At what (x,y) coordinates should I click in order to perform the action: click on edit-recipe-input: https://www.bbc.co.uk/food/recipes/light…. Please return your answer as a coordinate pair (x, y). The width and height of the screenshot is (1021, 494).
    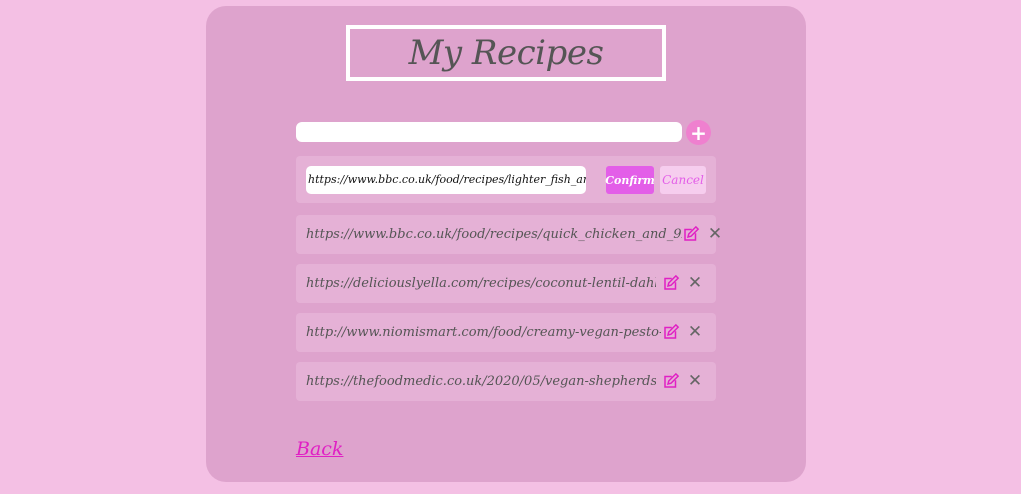
    Looking at the image, I should click on (446, 180).